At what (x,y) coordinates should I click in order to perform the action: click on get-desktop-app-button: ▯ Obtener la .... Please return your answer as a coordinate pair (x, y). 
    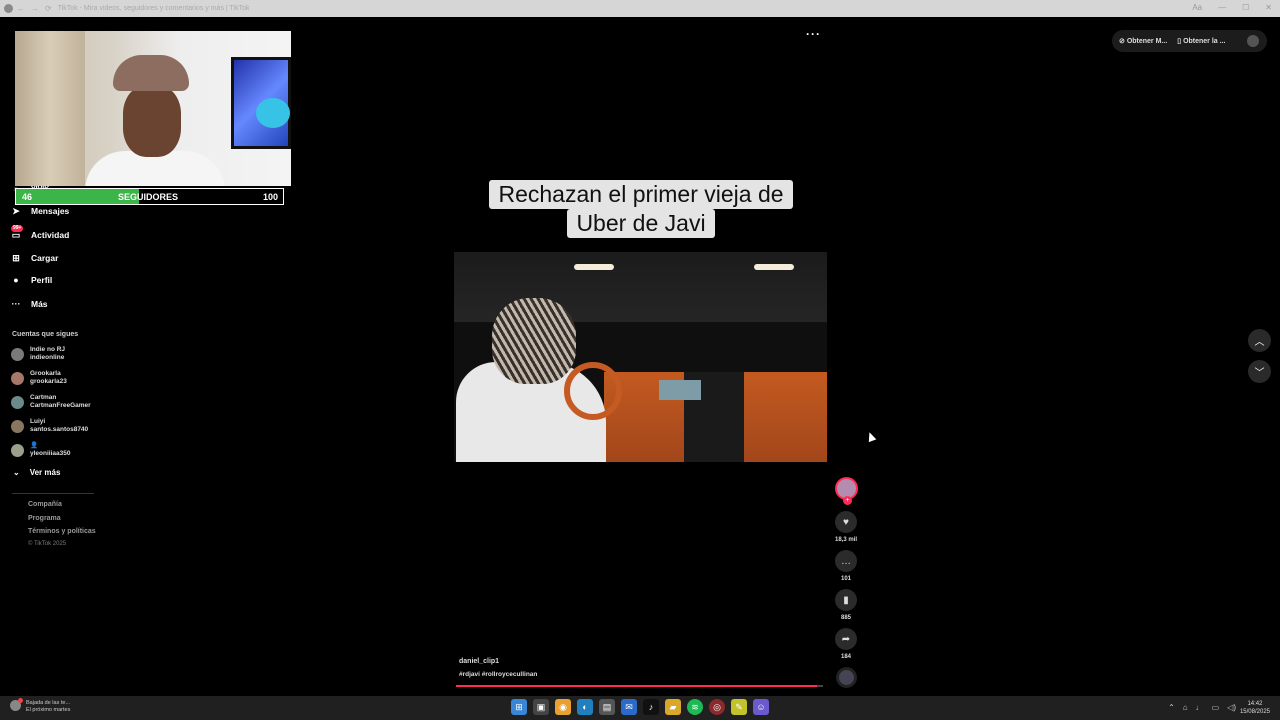
    Looking at the image, I should click on (1201, 41).